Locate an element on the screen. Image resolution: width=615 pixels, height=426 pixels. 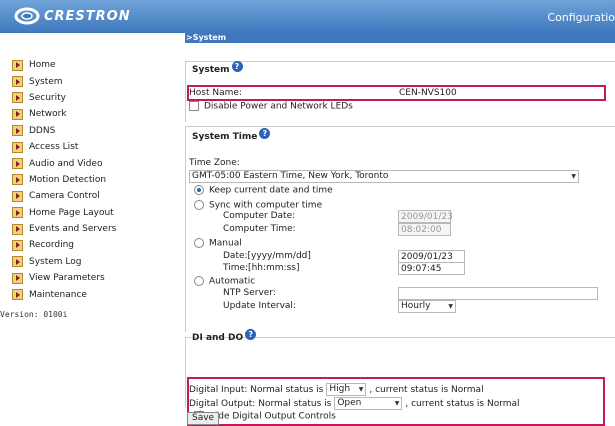
sidebar-item-home: Home is located at coordinates (64, 65).